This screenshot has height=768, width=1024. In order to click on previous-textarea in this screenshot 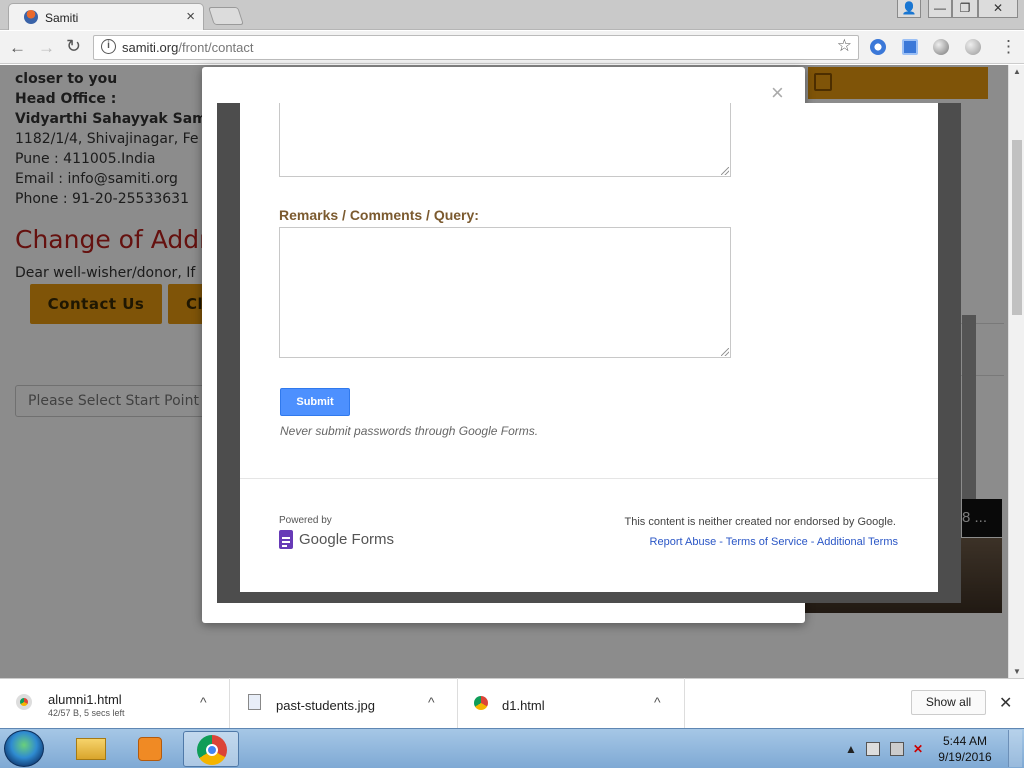, I will do `click(505, 140)`.